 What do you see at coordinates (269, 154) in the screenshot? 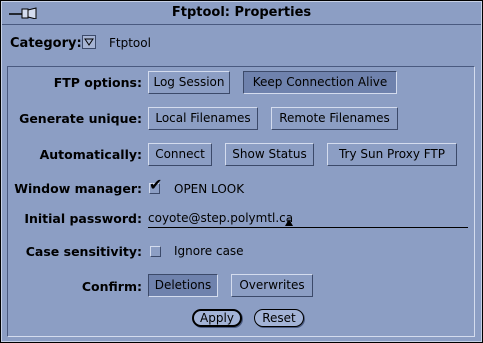
I see `show-status-button: Show Status` at bounding box center [269, 154].